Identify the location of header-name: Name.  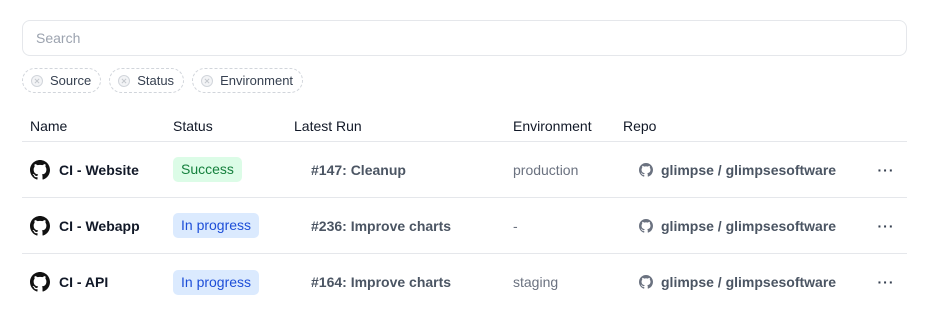
(49, 126).